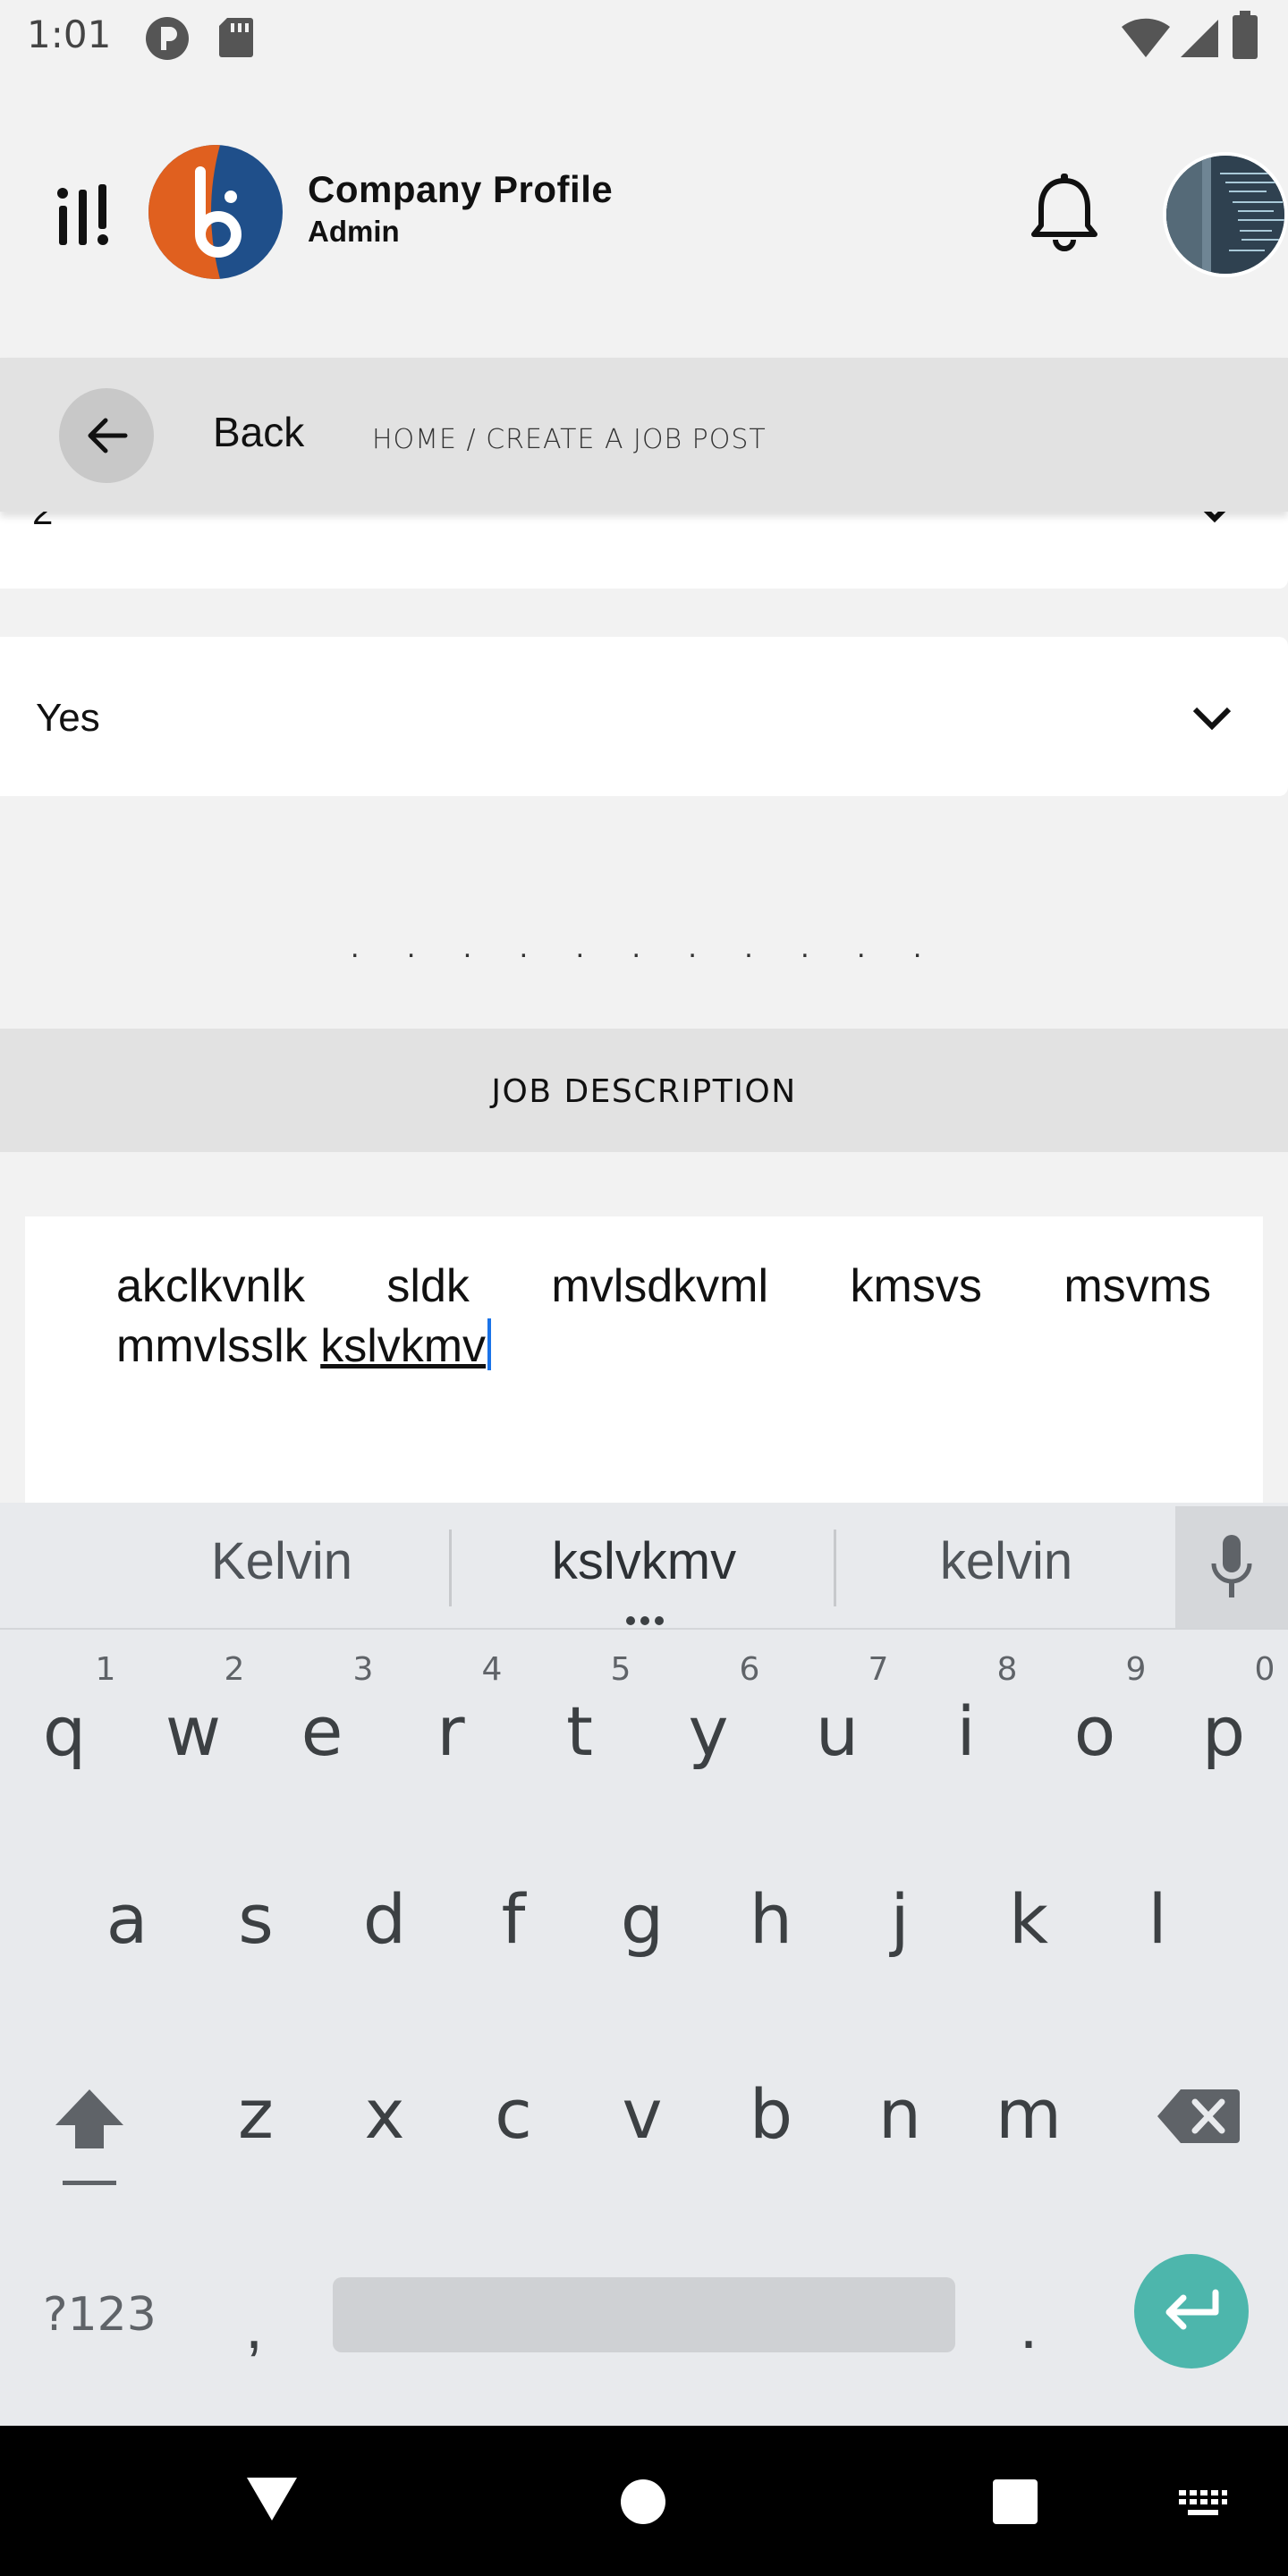 This screenshot has height=2576, width=1288. Describe the element at coordinates (1199, 38) in the screenshot. I see `cell-signal-icon` at that location.